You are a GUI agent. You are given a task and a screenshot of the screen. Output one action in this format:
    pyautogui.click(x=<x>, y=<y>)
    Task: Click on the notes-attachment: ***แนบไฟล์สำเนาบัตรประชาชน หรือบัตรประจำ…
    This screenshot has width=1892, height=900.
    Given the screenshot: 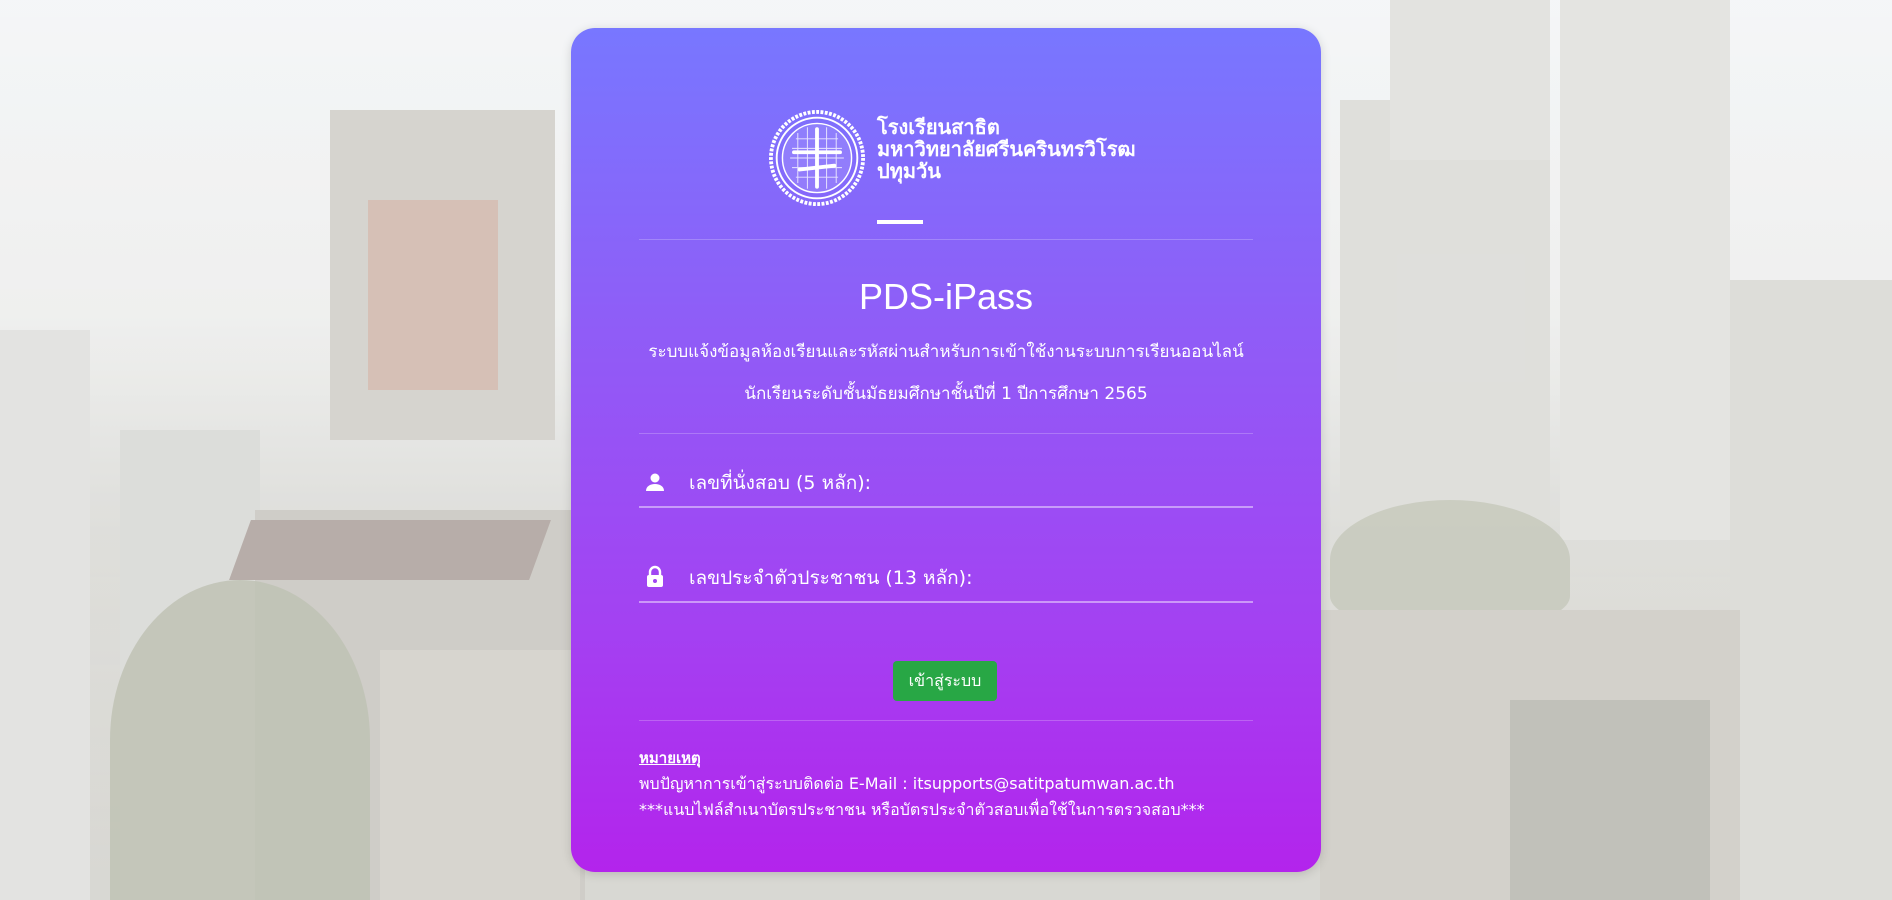 What is the action you would take?
    pyautogui.click(x=922, y=809)
    